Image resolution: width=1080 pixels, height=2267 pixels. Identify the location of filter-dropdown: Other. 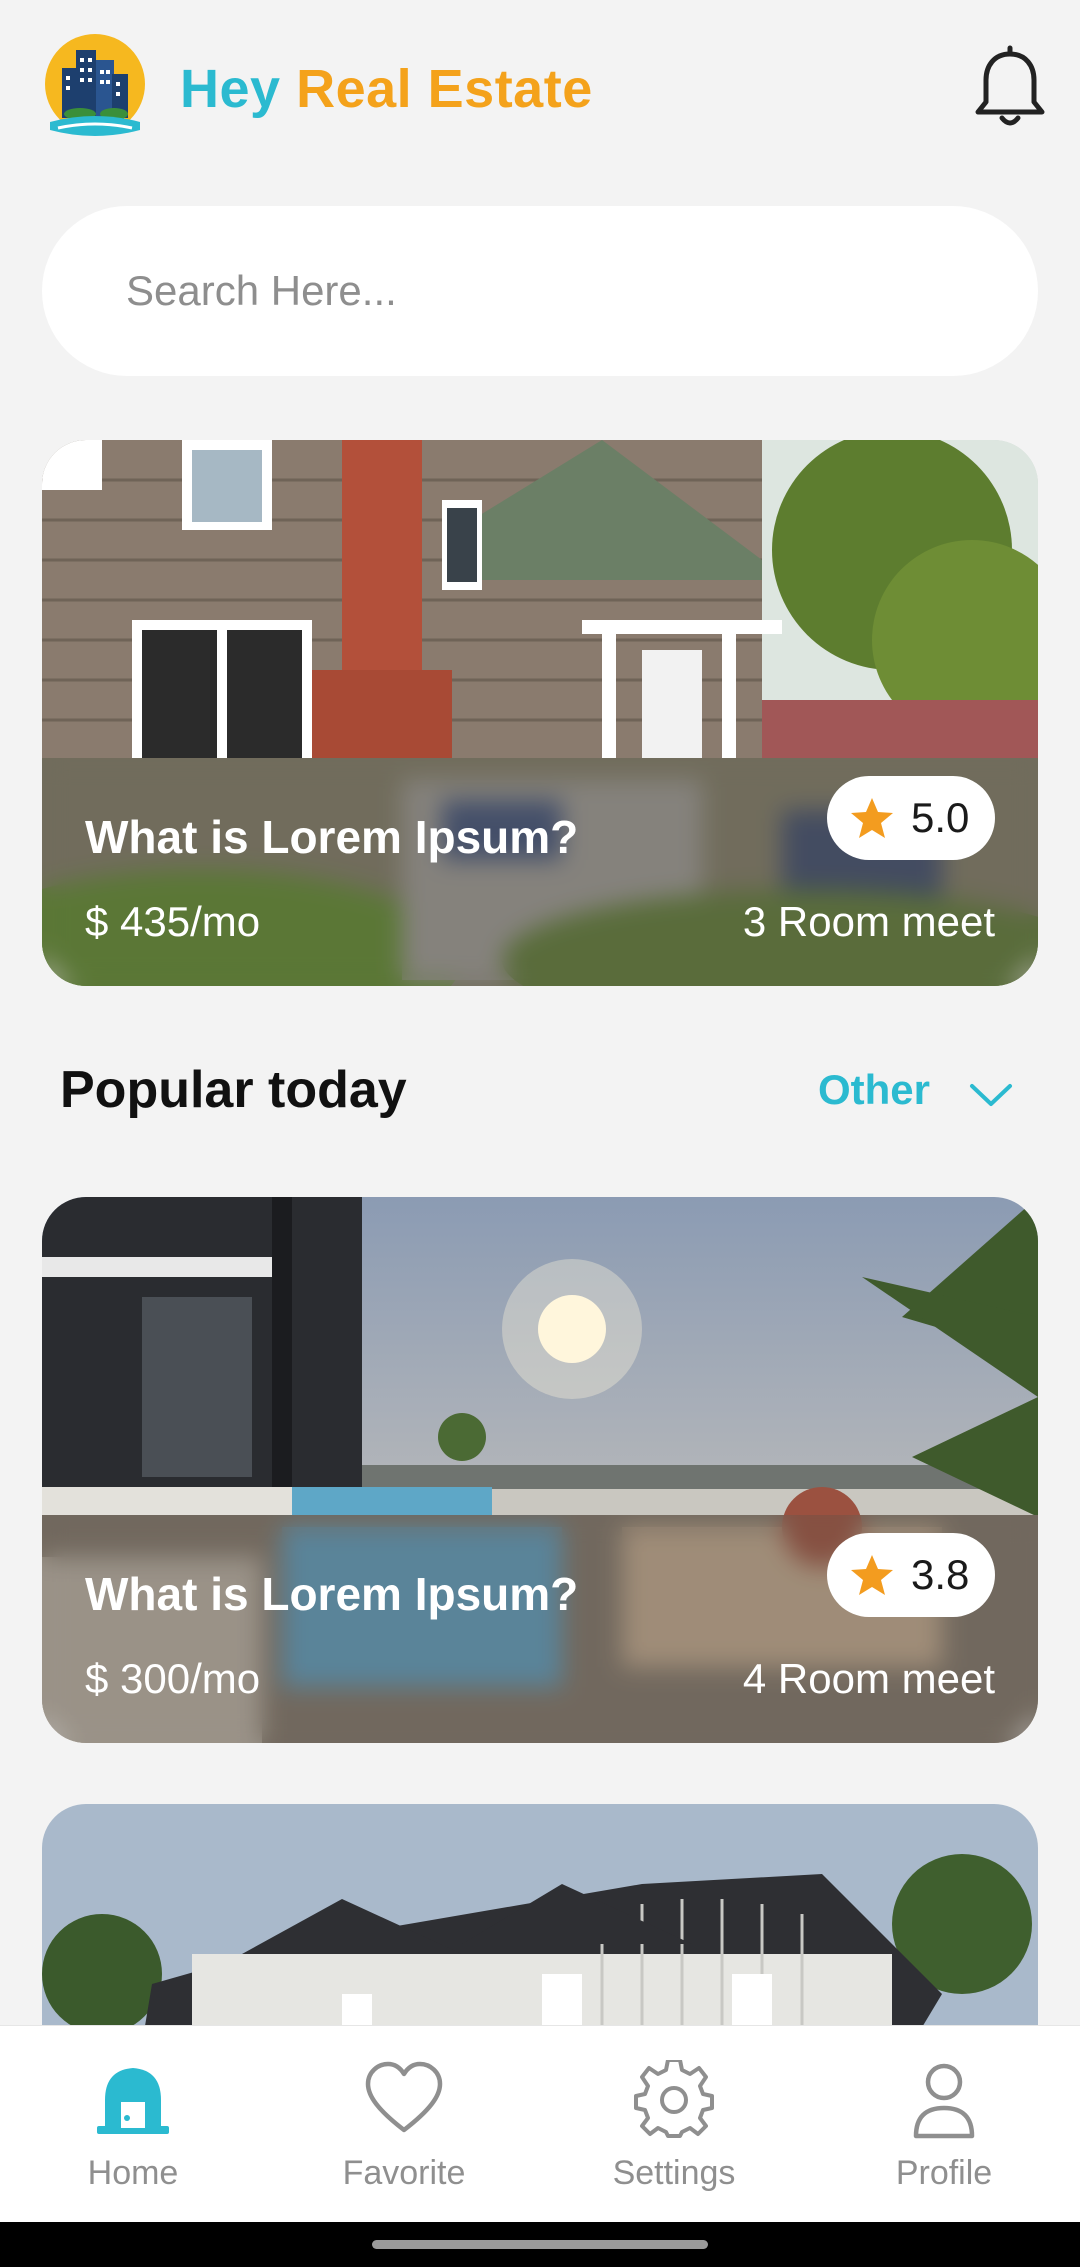
(874, 1090).